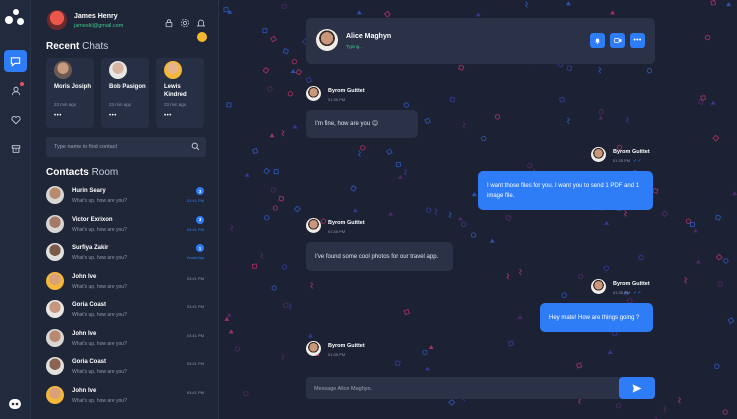 This screenshot has height=419, width=737. Describe the element at coordinates (15, 120) in the screenshot. I see `nav-favorites-button` at that location.